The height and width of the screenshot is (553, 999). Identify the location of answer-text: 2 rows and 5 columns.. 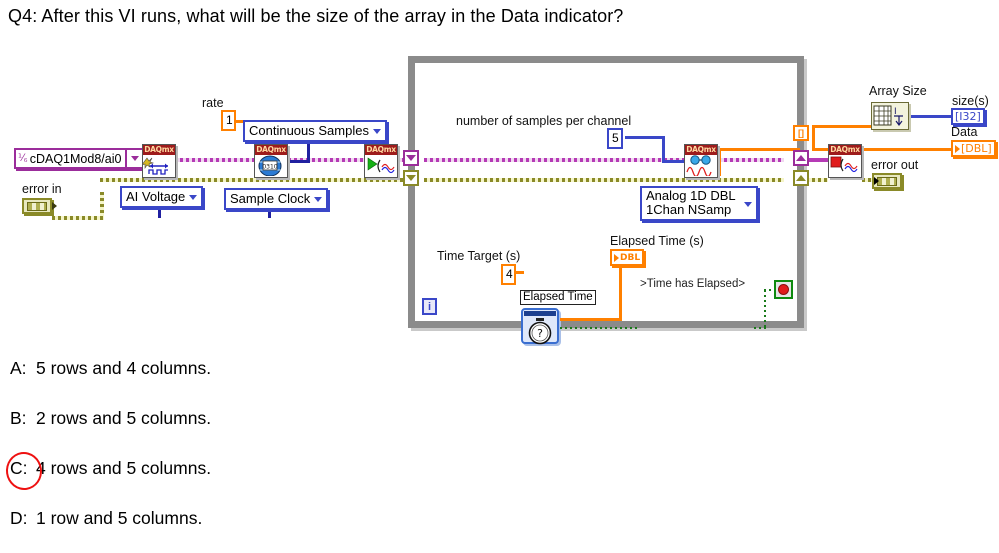
(124, 418).